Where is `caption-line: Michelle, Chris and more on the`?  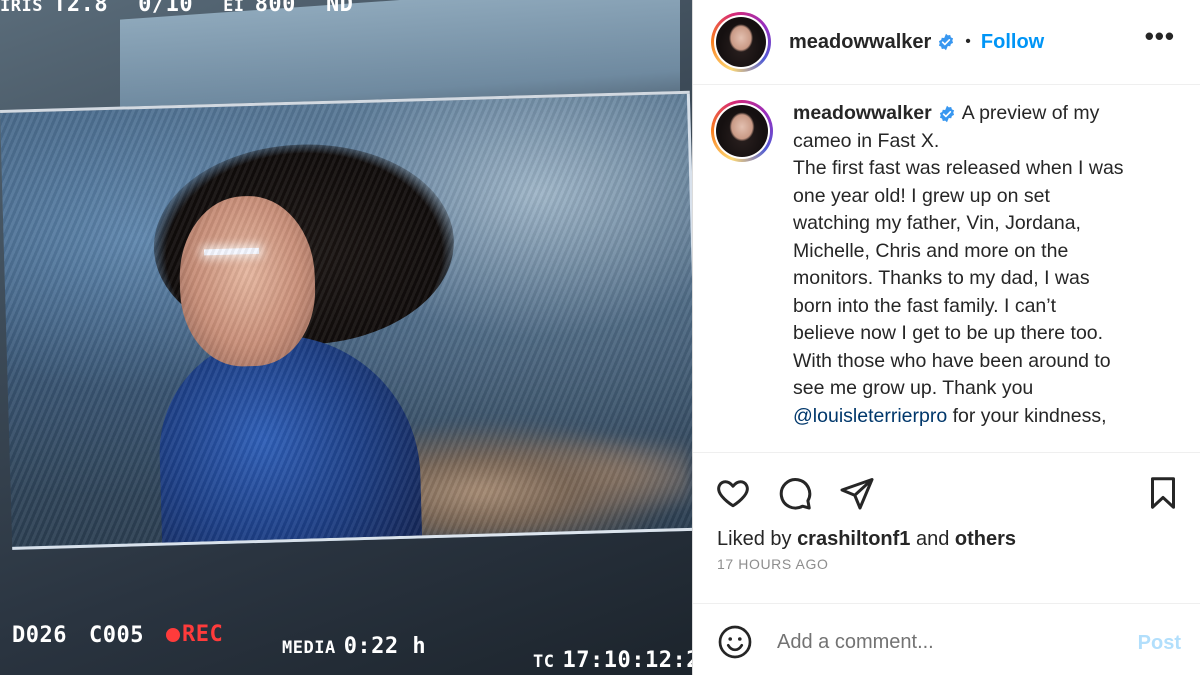
caption-line: Michelle, Chris and more on the is located at coordinates (931, 250).